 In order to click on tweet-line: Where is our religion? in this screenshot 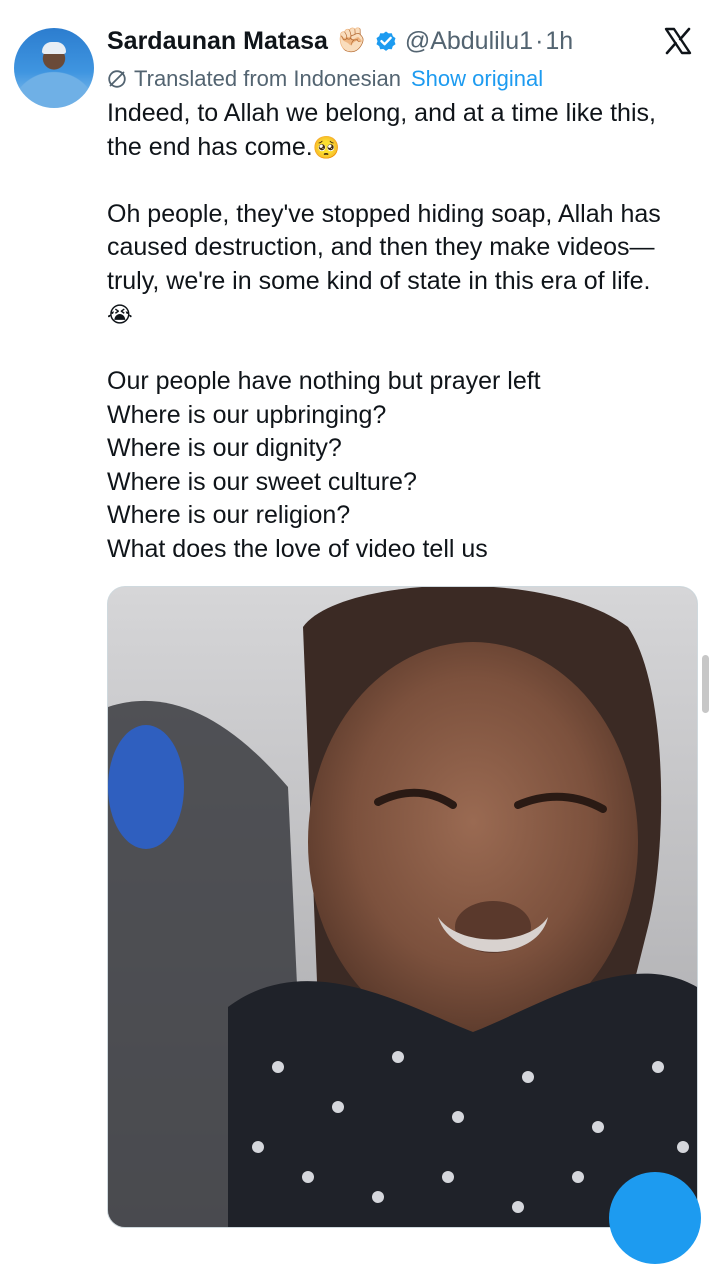, I will do `click(229, 515)`.